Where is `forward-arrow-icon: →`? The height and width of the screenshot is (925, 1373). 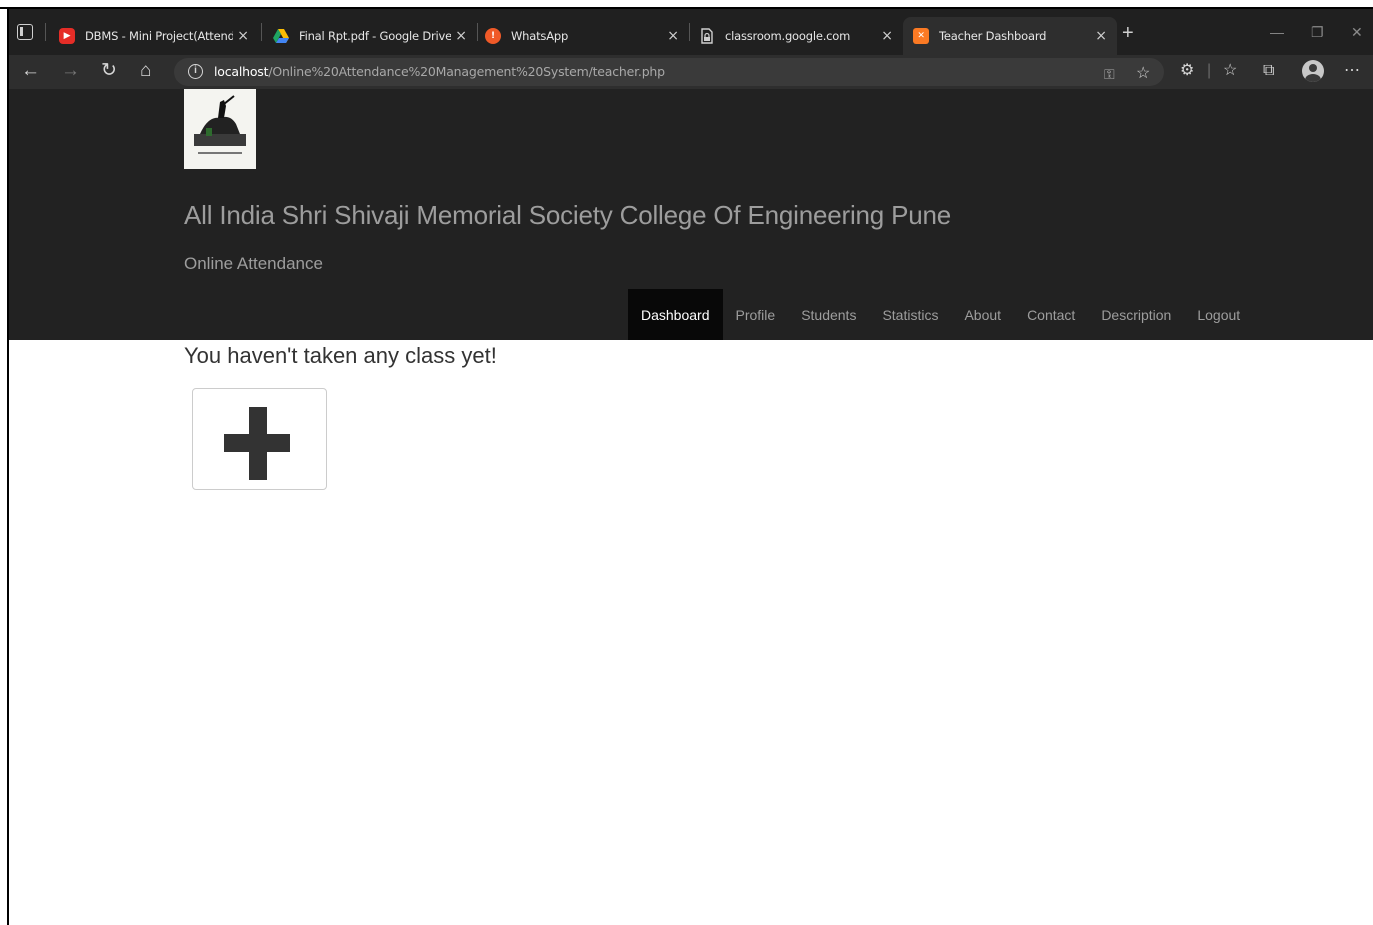 forward-arrow-icon: → is located at coordinates (70, 71).